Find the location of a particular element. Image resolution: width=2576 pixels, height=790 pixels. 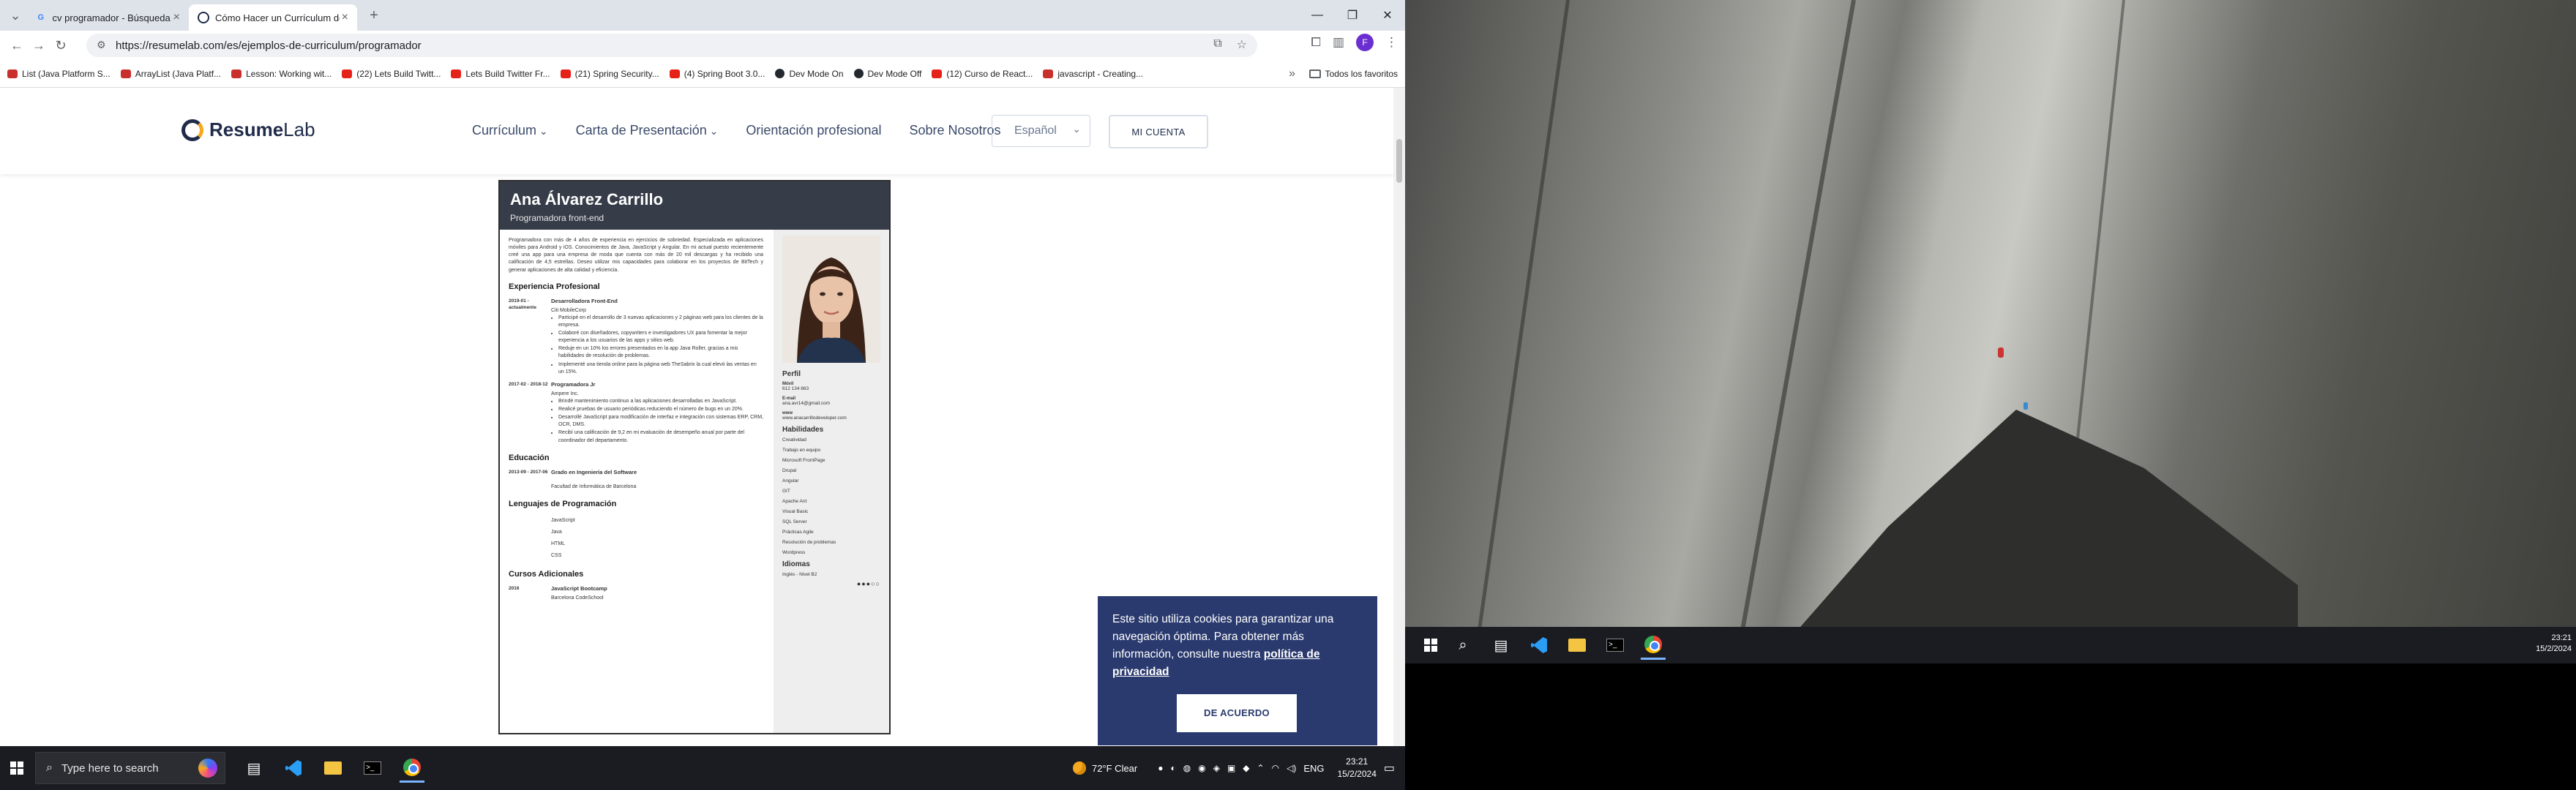

tray-app-icon: ◉ is located at coordinates (1201, 768).